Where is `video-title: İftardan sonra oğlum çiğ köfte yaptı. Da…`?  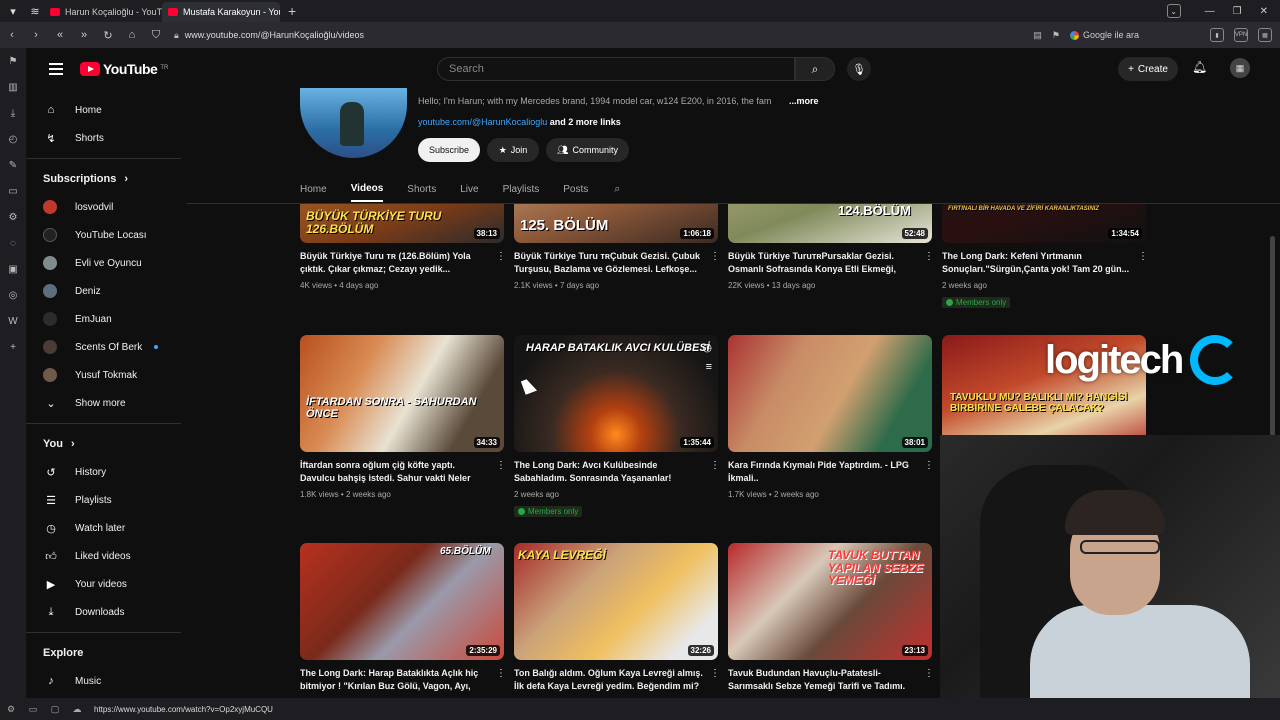
video-title: İftardan sonra oğlum çiğ köfte yaptı. Da… is located at coordinates (402, 472).